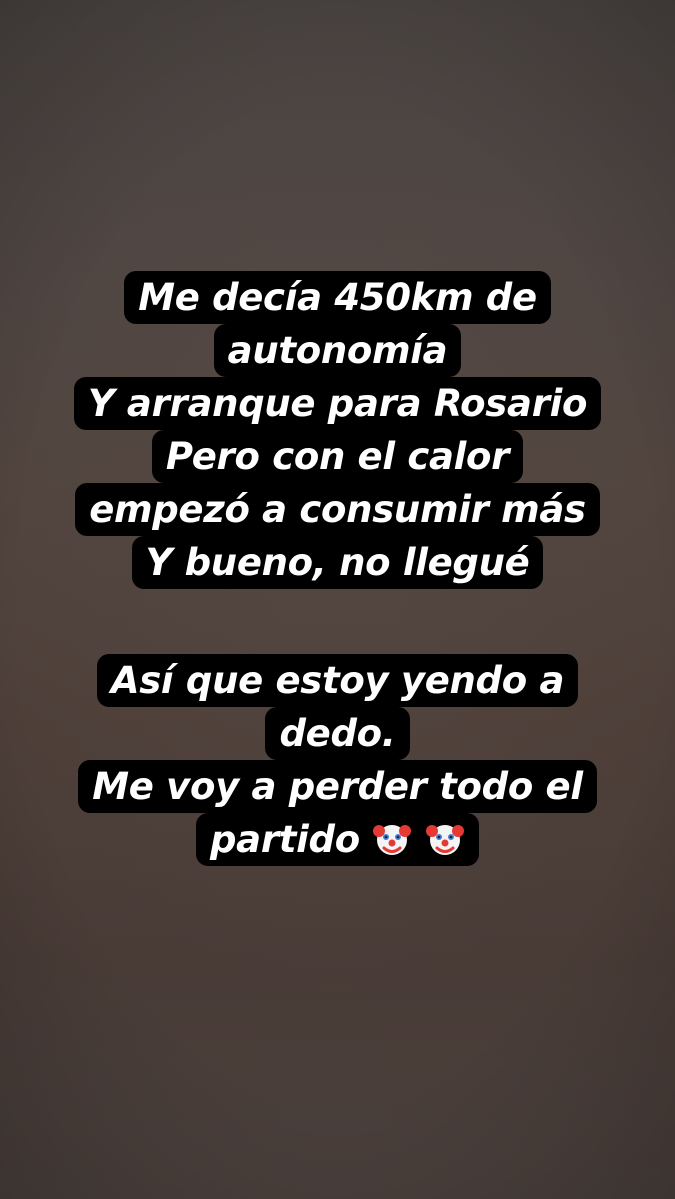  What do you see at coordinates (337, 456) in the screenshot?
I see `caption-line: Pero con el calor` at bounding box center [337, 456].